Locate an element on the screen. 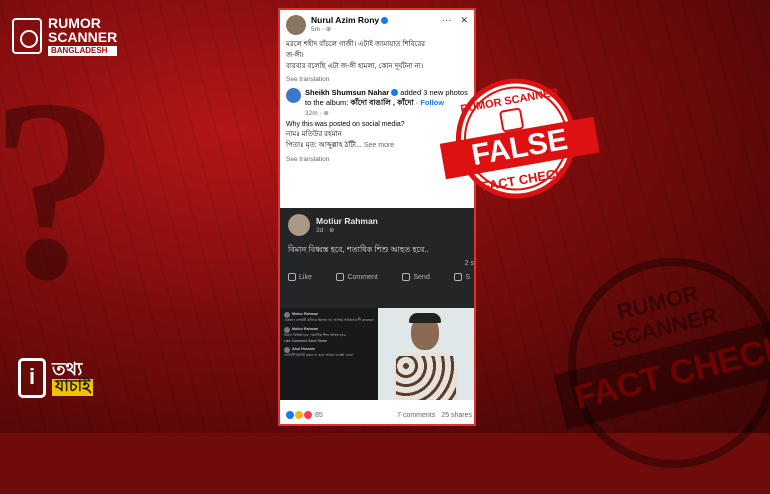 The width and height of the screenshot is (770, 494). tathya-line2: যাচাই is located at coordinates (73, 387).